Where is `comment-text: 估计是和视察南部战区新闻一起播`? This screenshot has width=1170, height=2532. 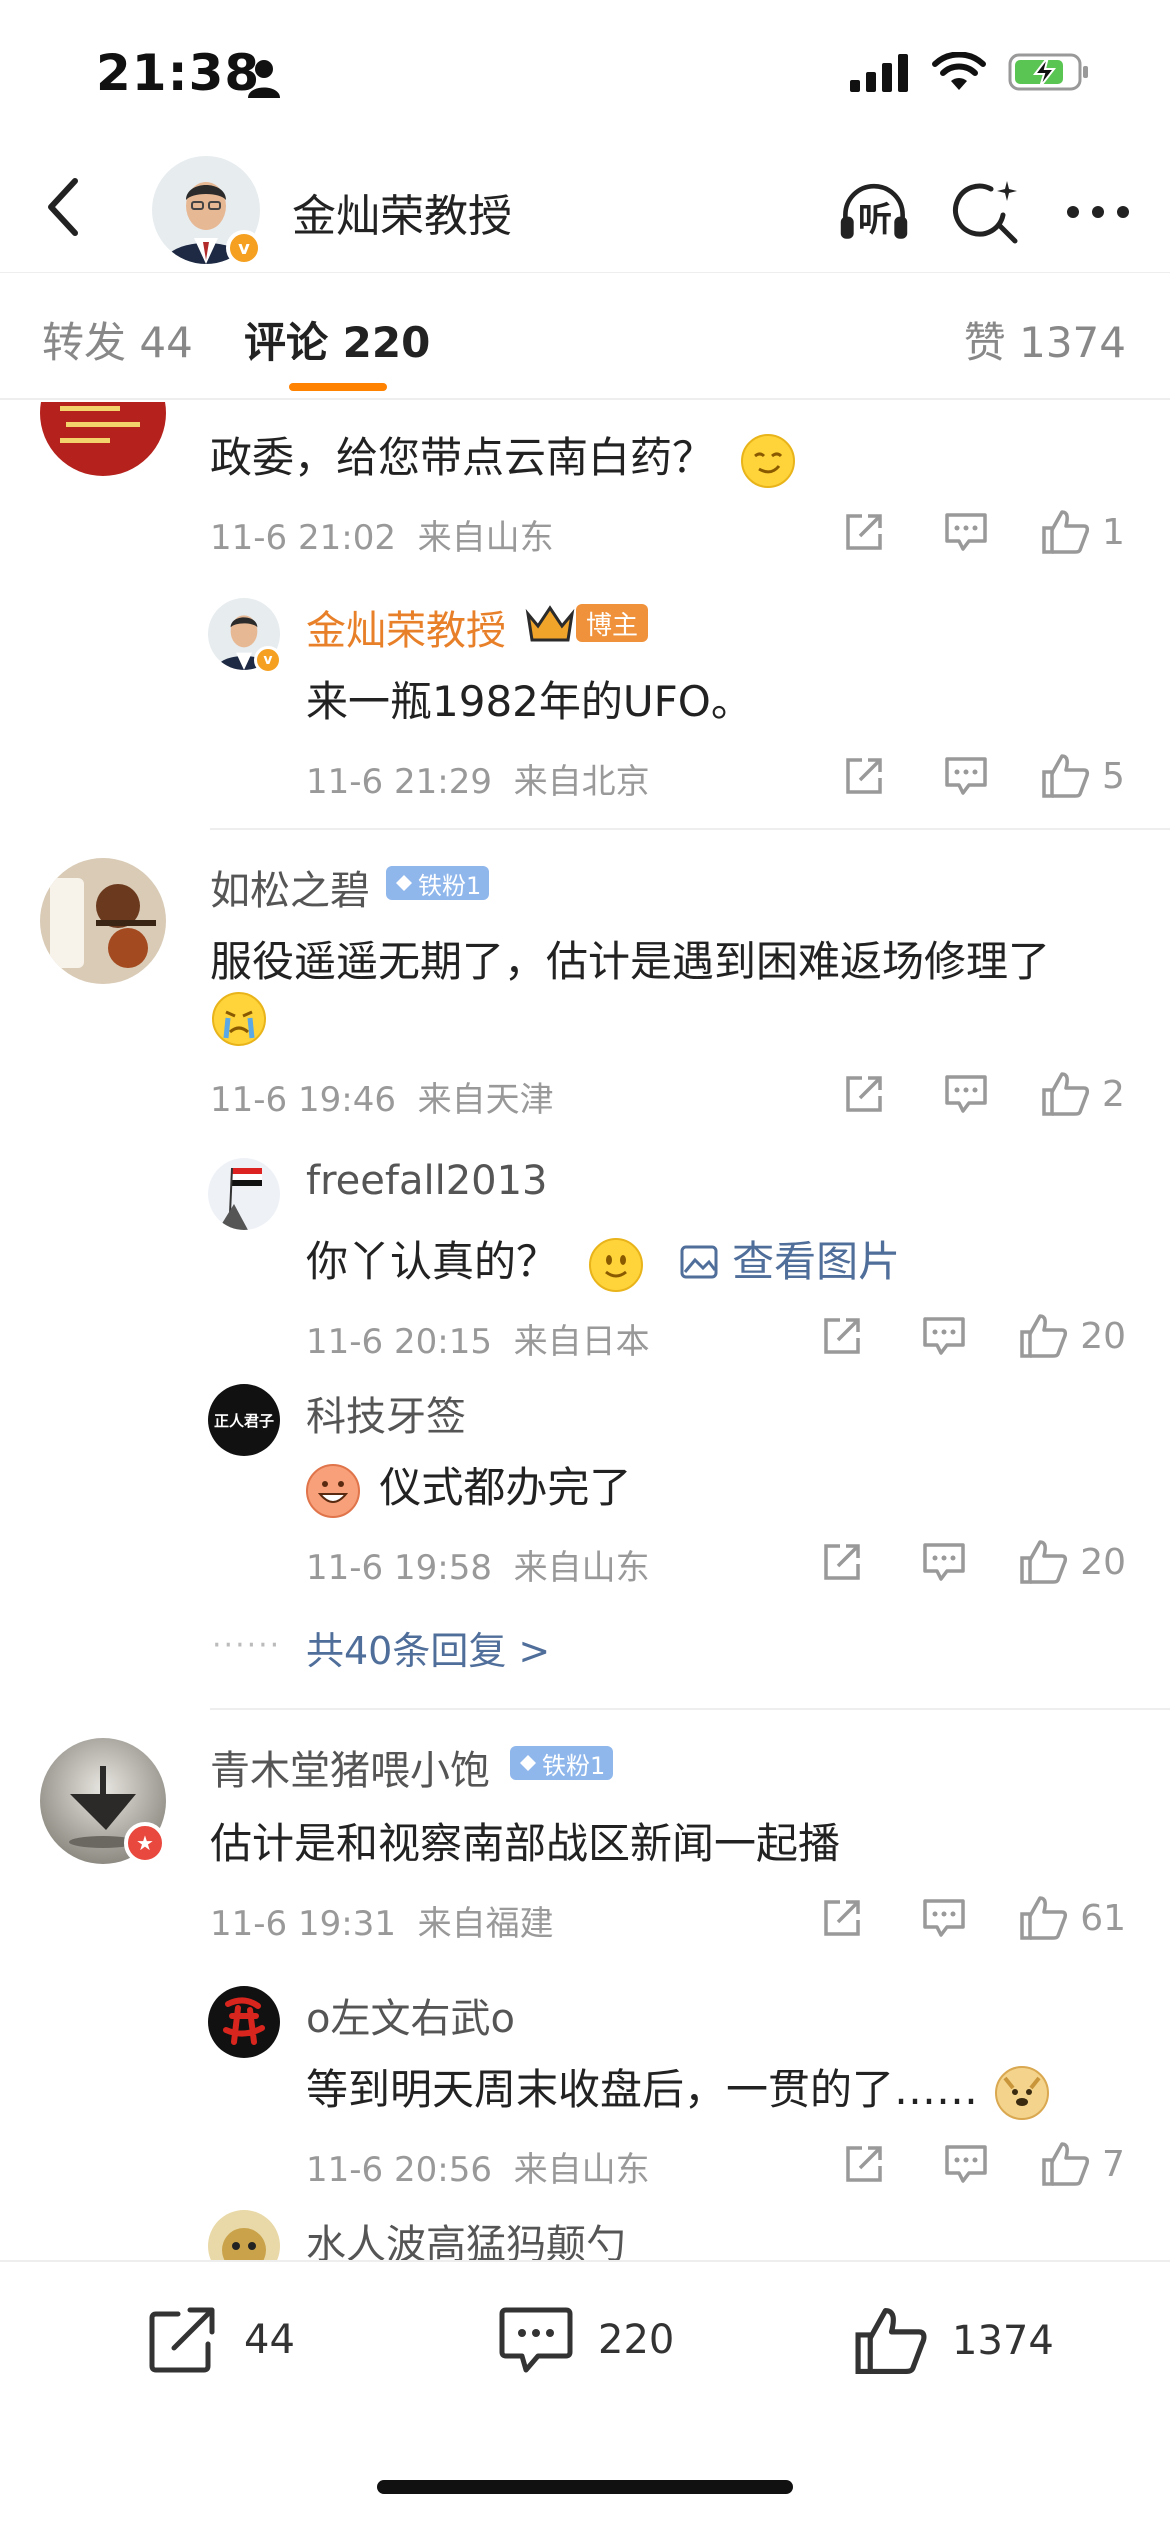 comment-text: 估计是和视察南部战区新闻一起播 is located at coordinates (525, 1843).